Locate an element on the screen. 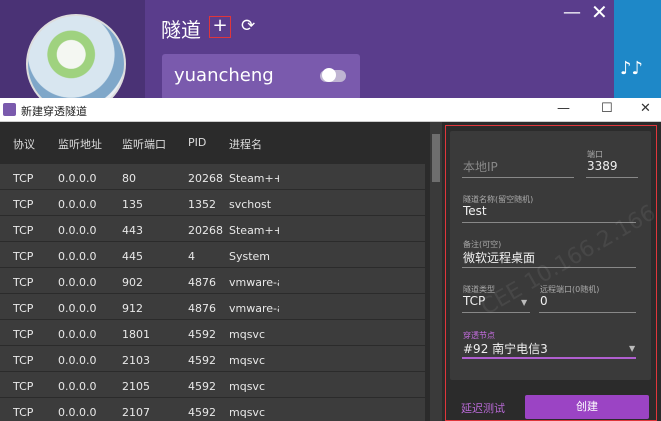 This screenshot has height=421, width=661. table-header: 协议 监听地址 监听端口 PID 进程名 is located at coordinates (212, 141).